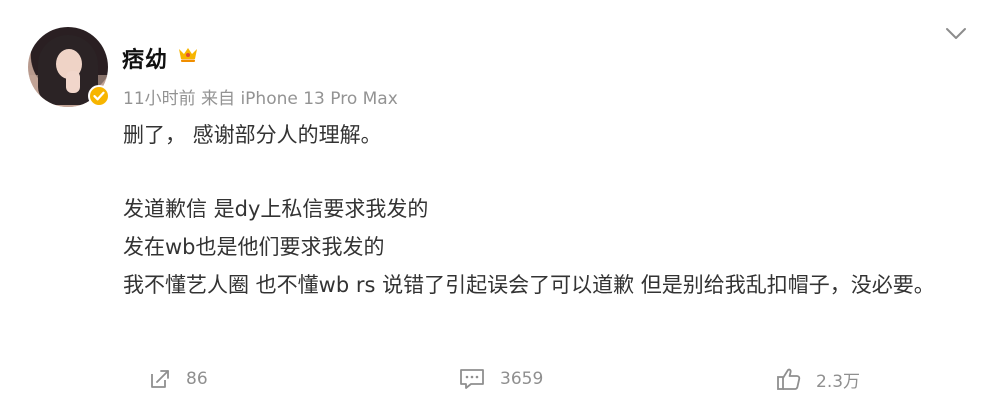 The height and width of the screenshot is (410, 1000). Describe the element at coordinates (260, 99) in the screenshot. I see `post-meta: 11小时前 来自 iPhone 13 Pro Max` at that location.